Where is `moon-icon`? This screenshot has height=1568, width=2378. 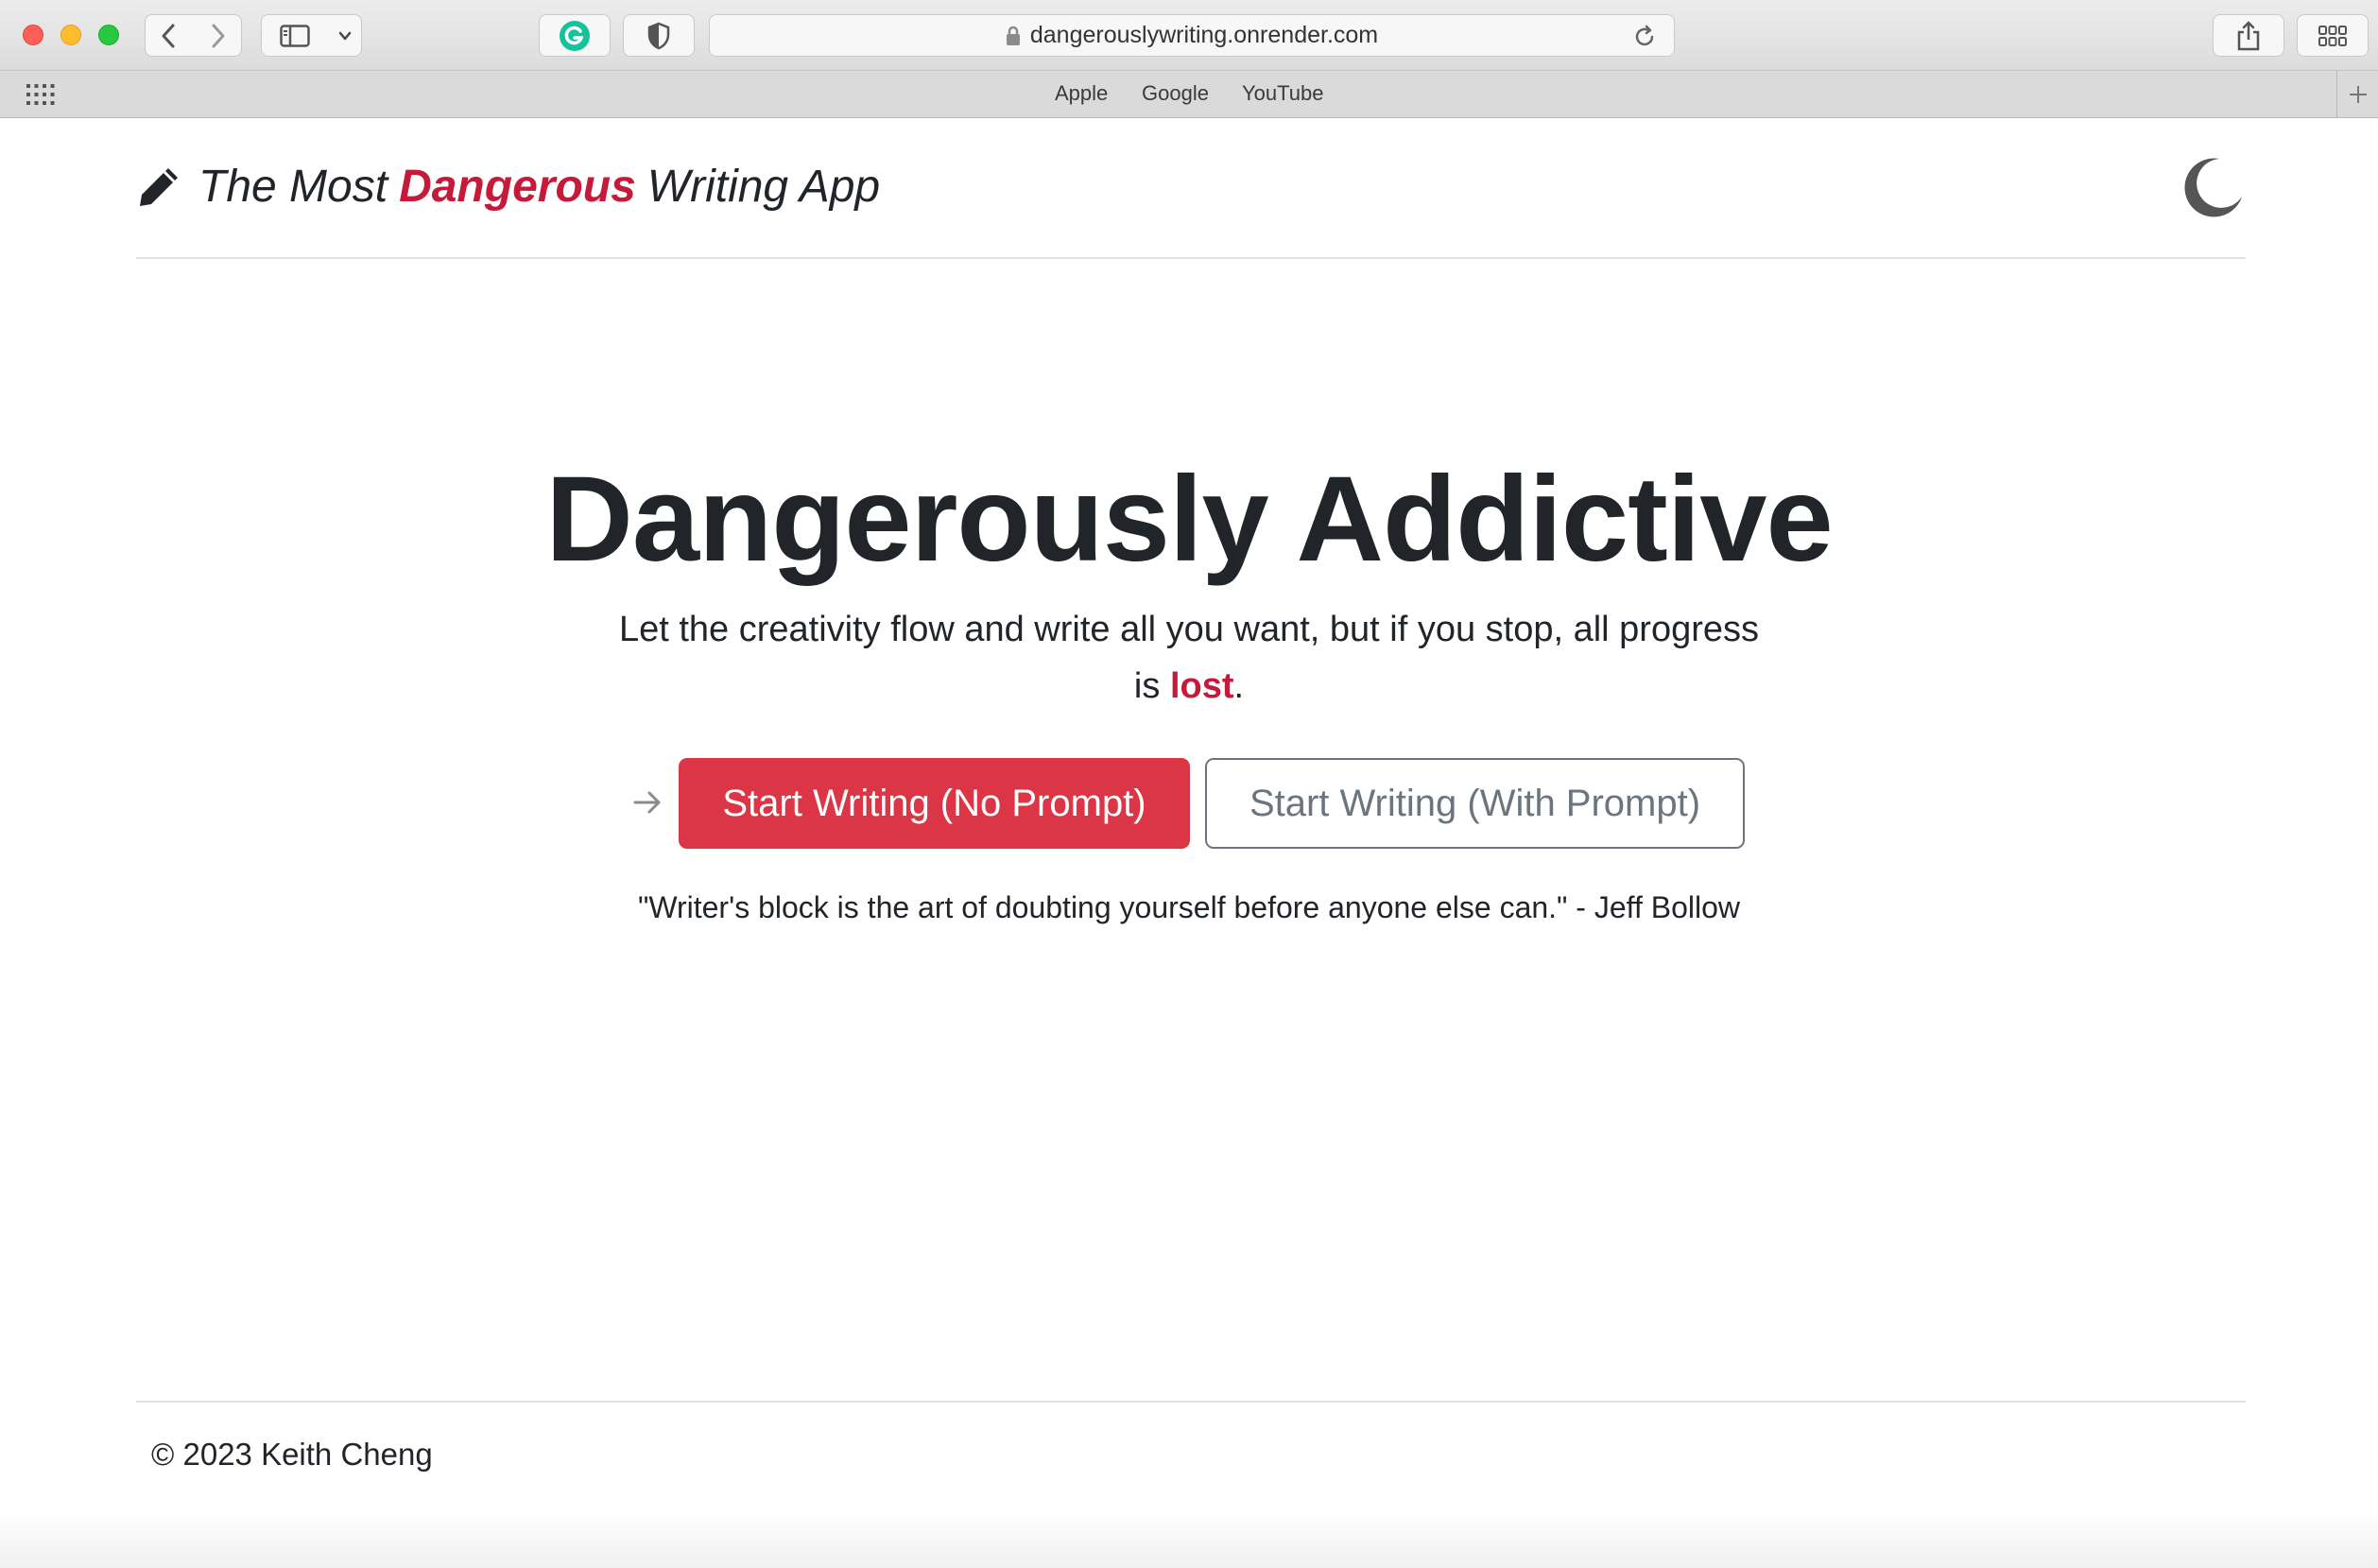 moon-icon is located at coordinates (2213, 188).